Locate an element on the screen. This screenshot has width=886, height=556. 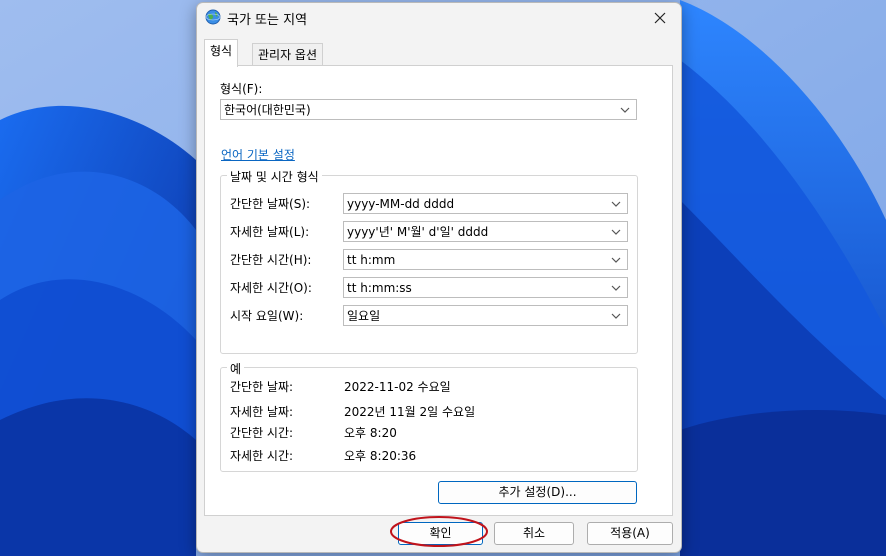
example-short-date-value: 2022-11-02 수요일 is located at coordinates (397, 387).